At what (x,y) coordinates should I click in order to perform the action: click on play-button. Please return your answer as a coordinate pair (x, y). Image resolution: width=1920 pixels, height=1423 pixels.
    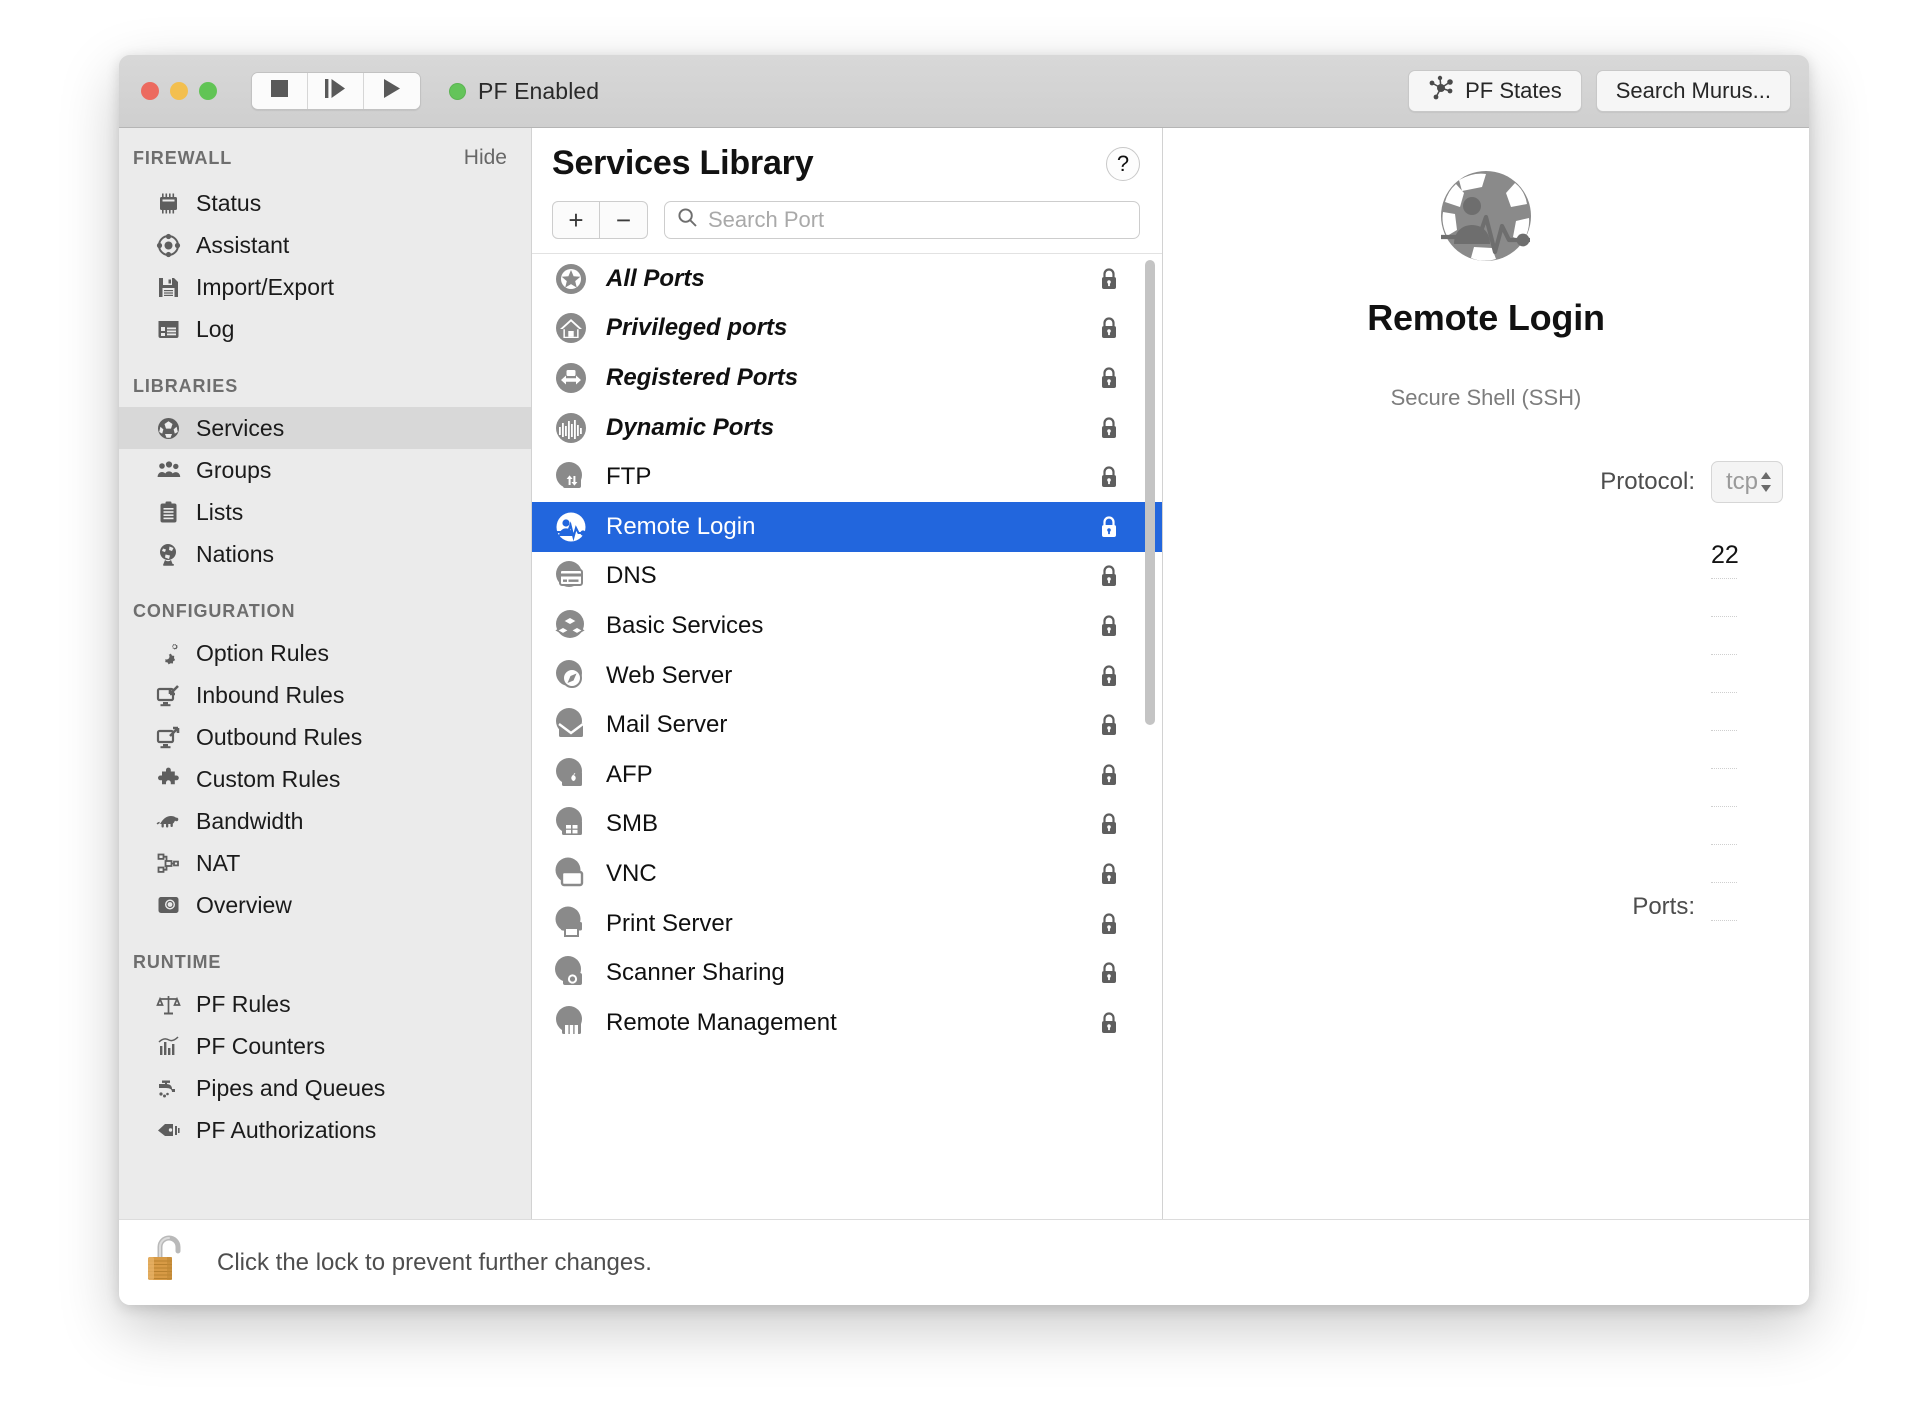
    Looking at the image, I should click on (392, 91).